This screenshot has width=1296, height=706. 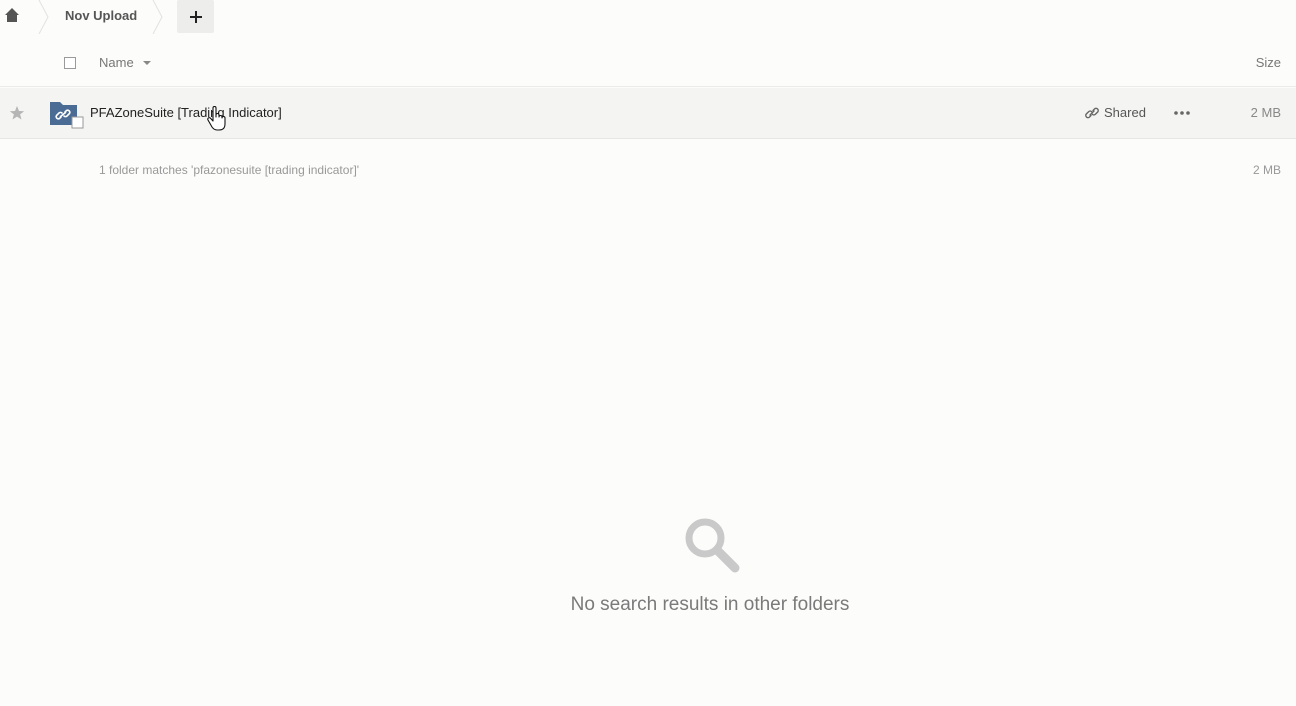 What do you see at coordinates (67, 115) in the screenshot?
I see `shared-folder-icon` at bounding box center [67, 115].